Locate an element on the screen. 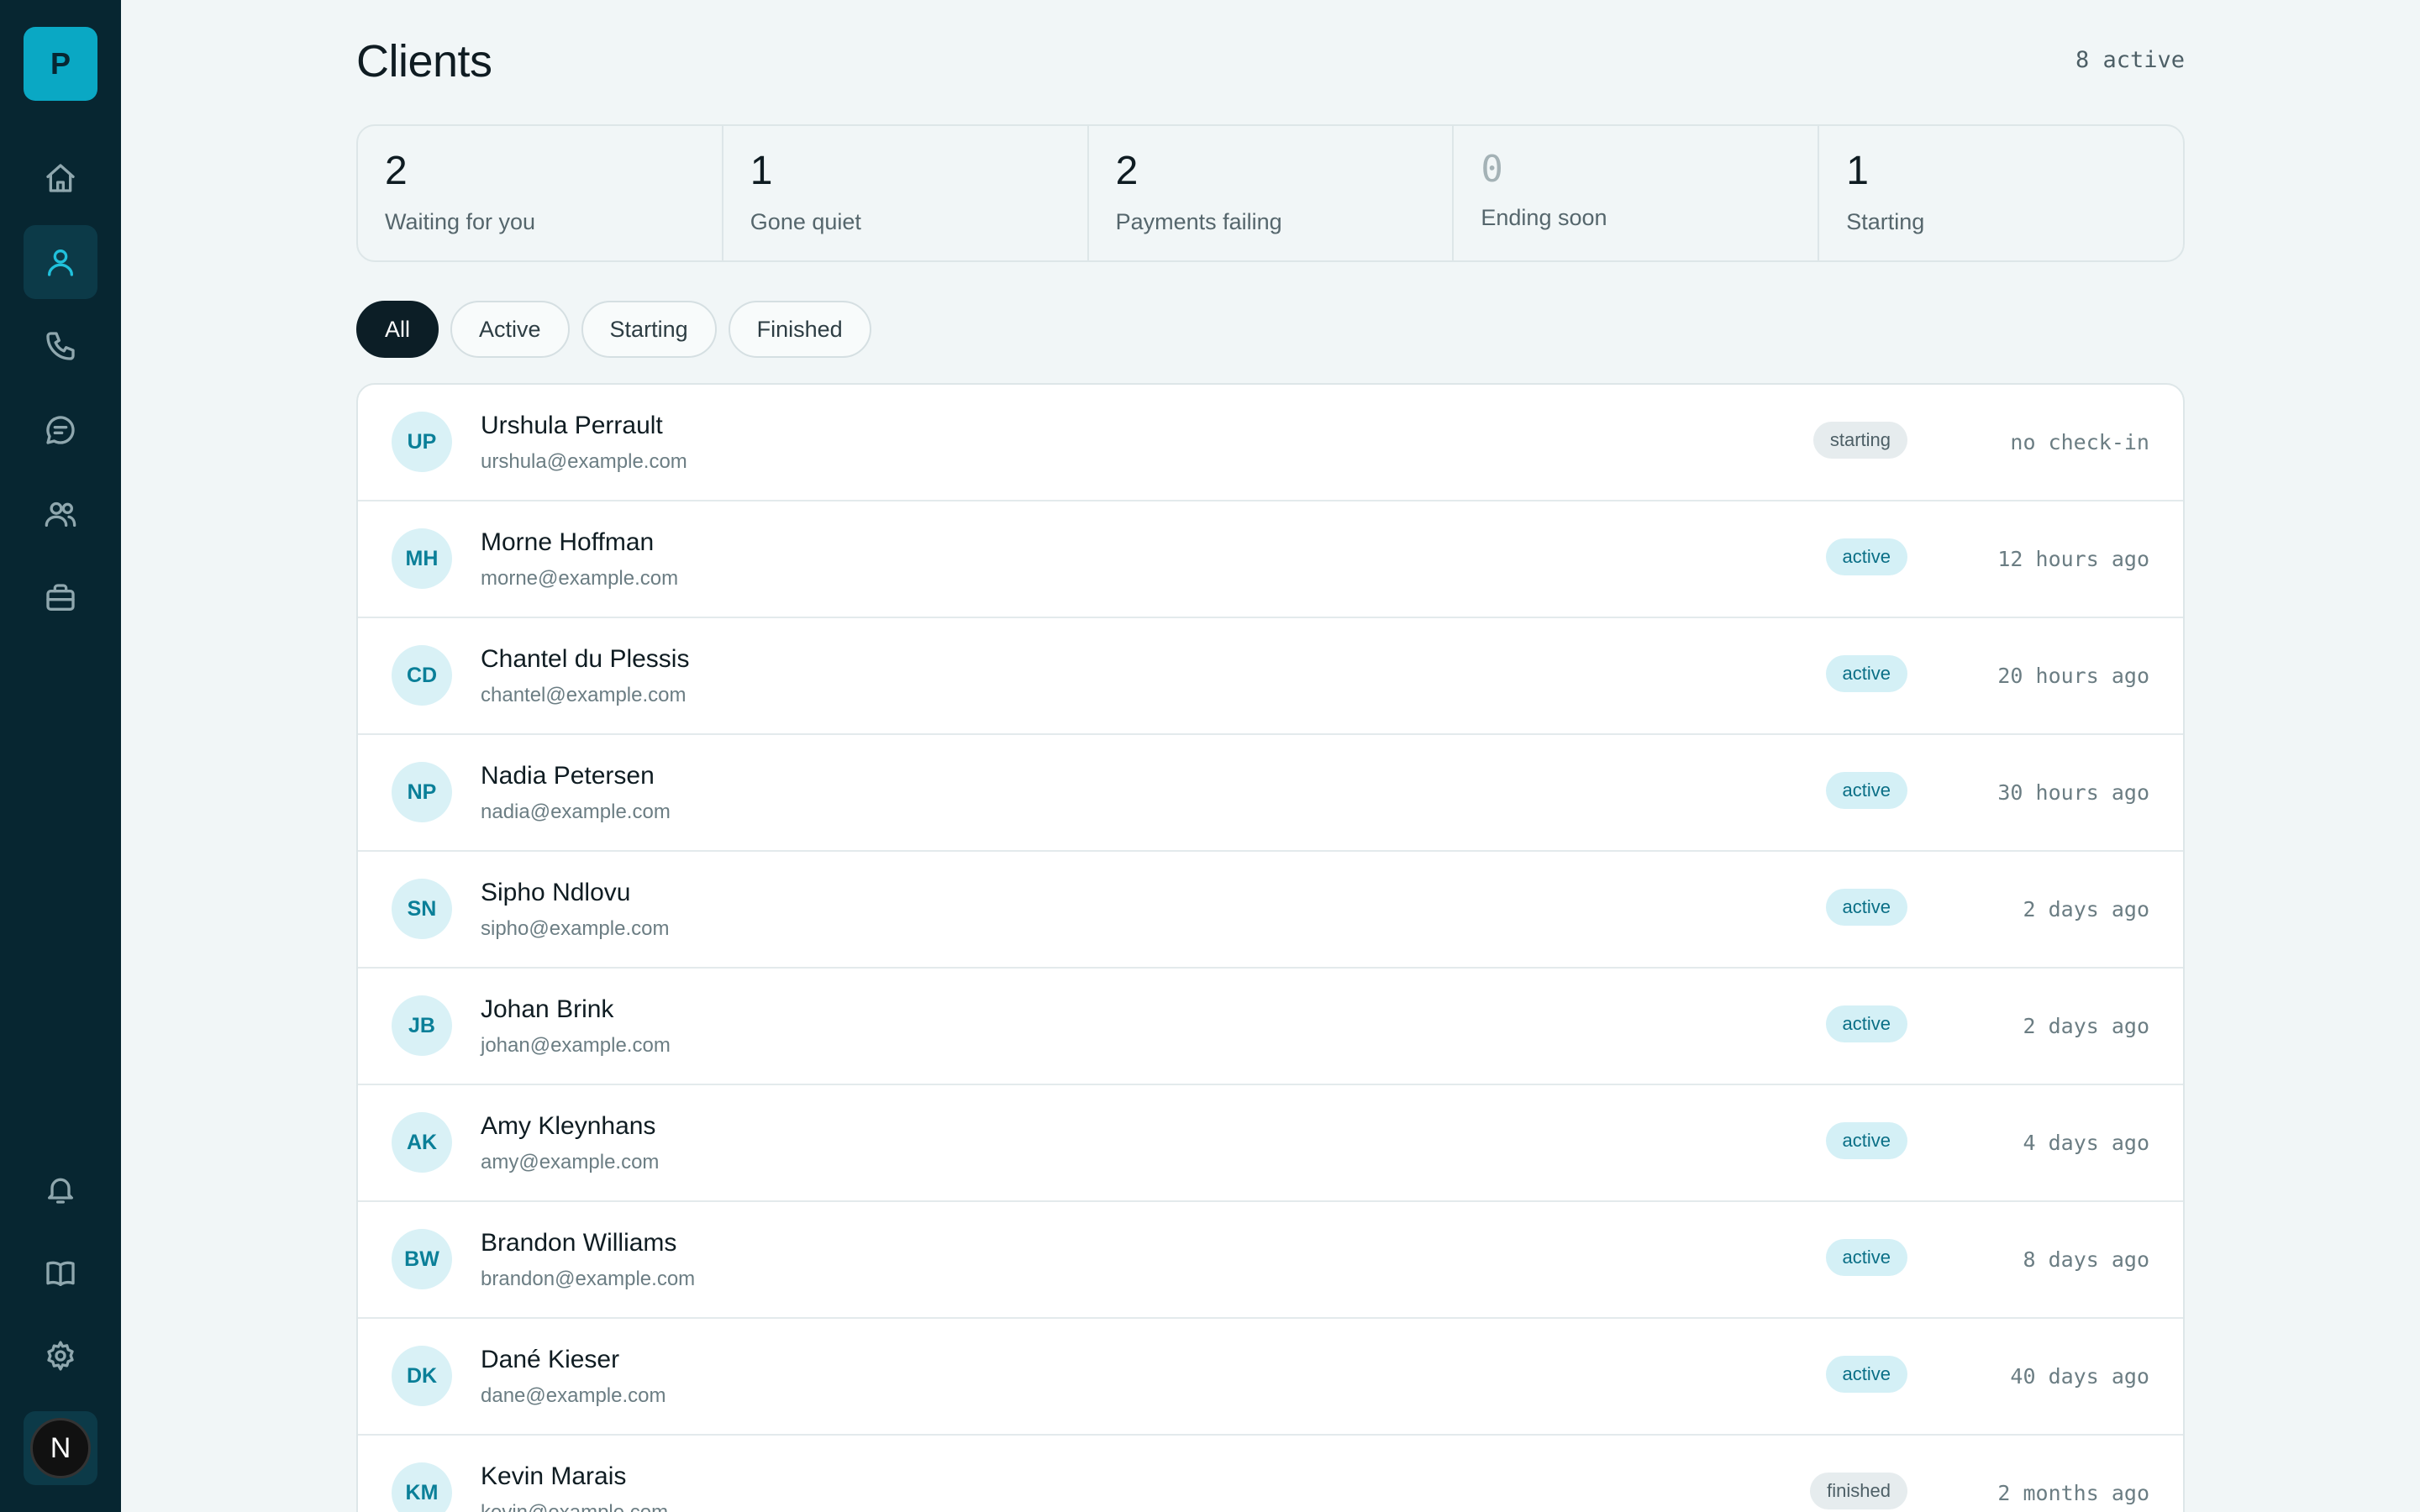 This screenshot has width=2420, height=1512. last-check-in: 40 days ago is located at coordinates (2080, 1376).